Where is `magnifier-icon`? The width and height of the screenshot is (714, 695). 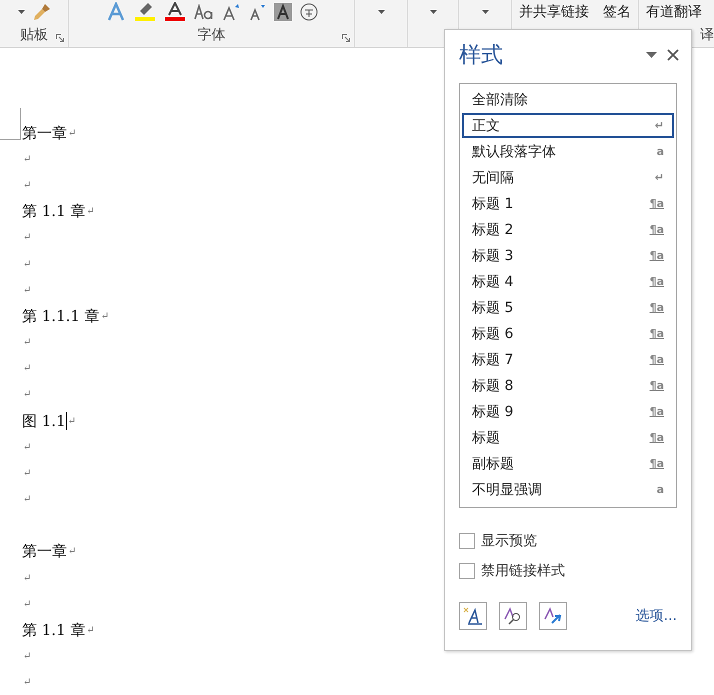 magnifier-icon is located at coordinates (513, 616).